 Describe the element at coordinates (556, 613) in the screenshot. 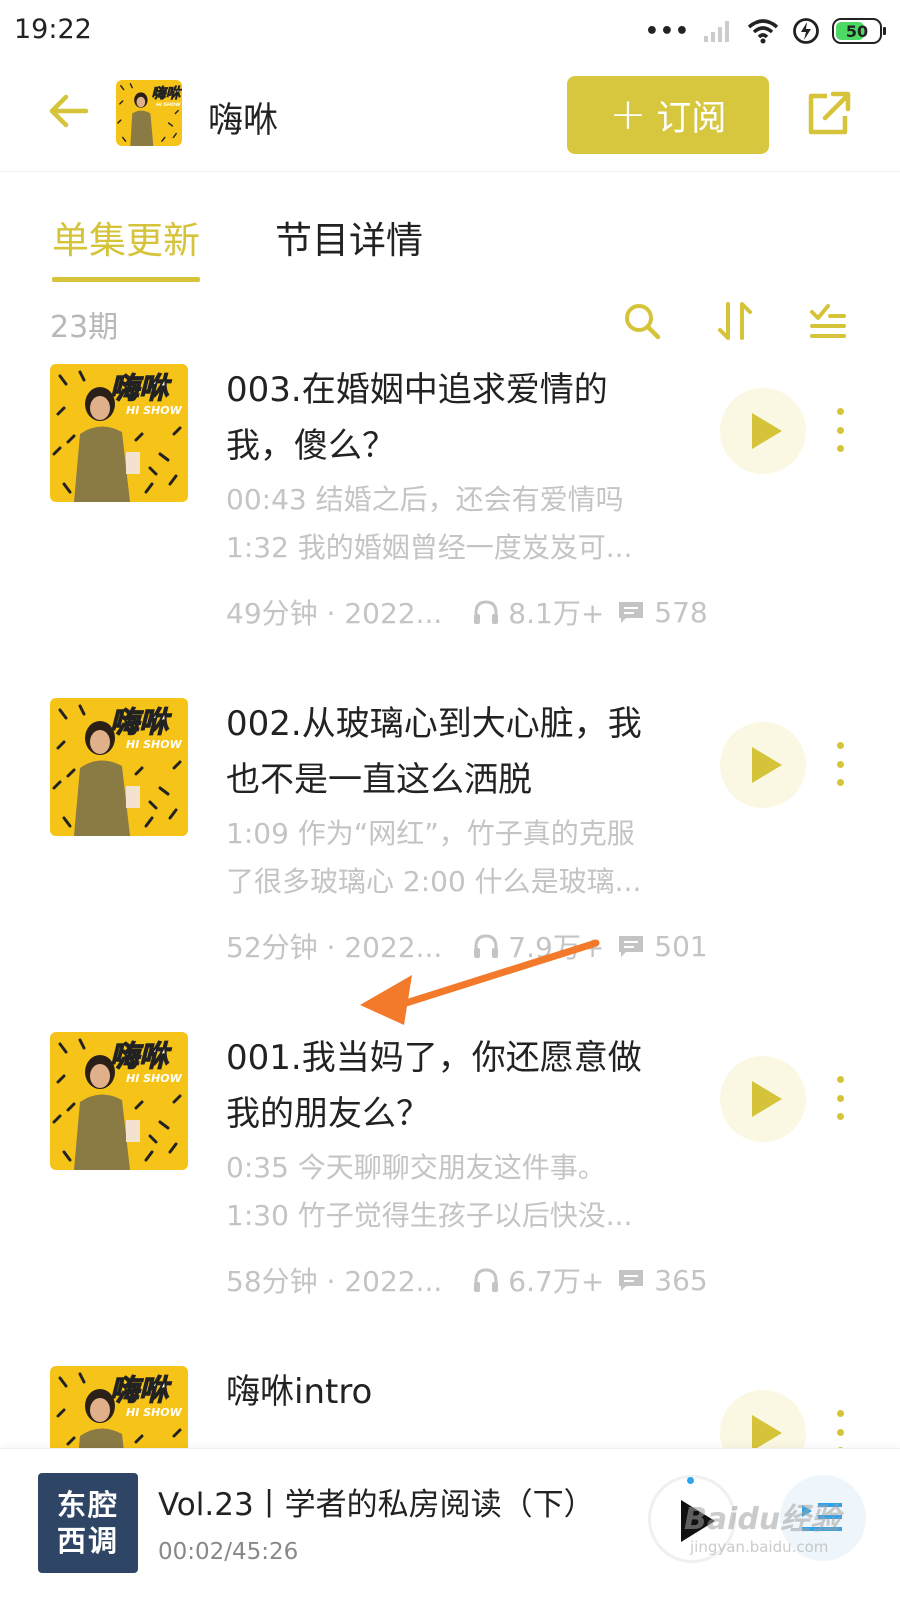

I see `play-count: 8.1万+` at that location.